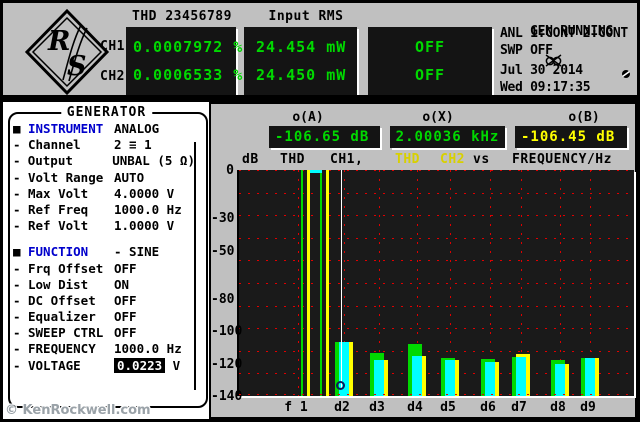  I want to click on generator-item-frq-offset: - Frq Offset OFF, so click(104, 269).